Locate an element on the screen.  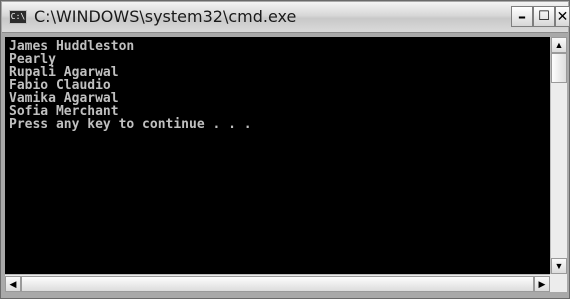
close-icon: ✕ is located at coordinates (562, 16).